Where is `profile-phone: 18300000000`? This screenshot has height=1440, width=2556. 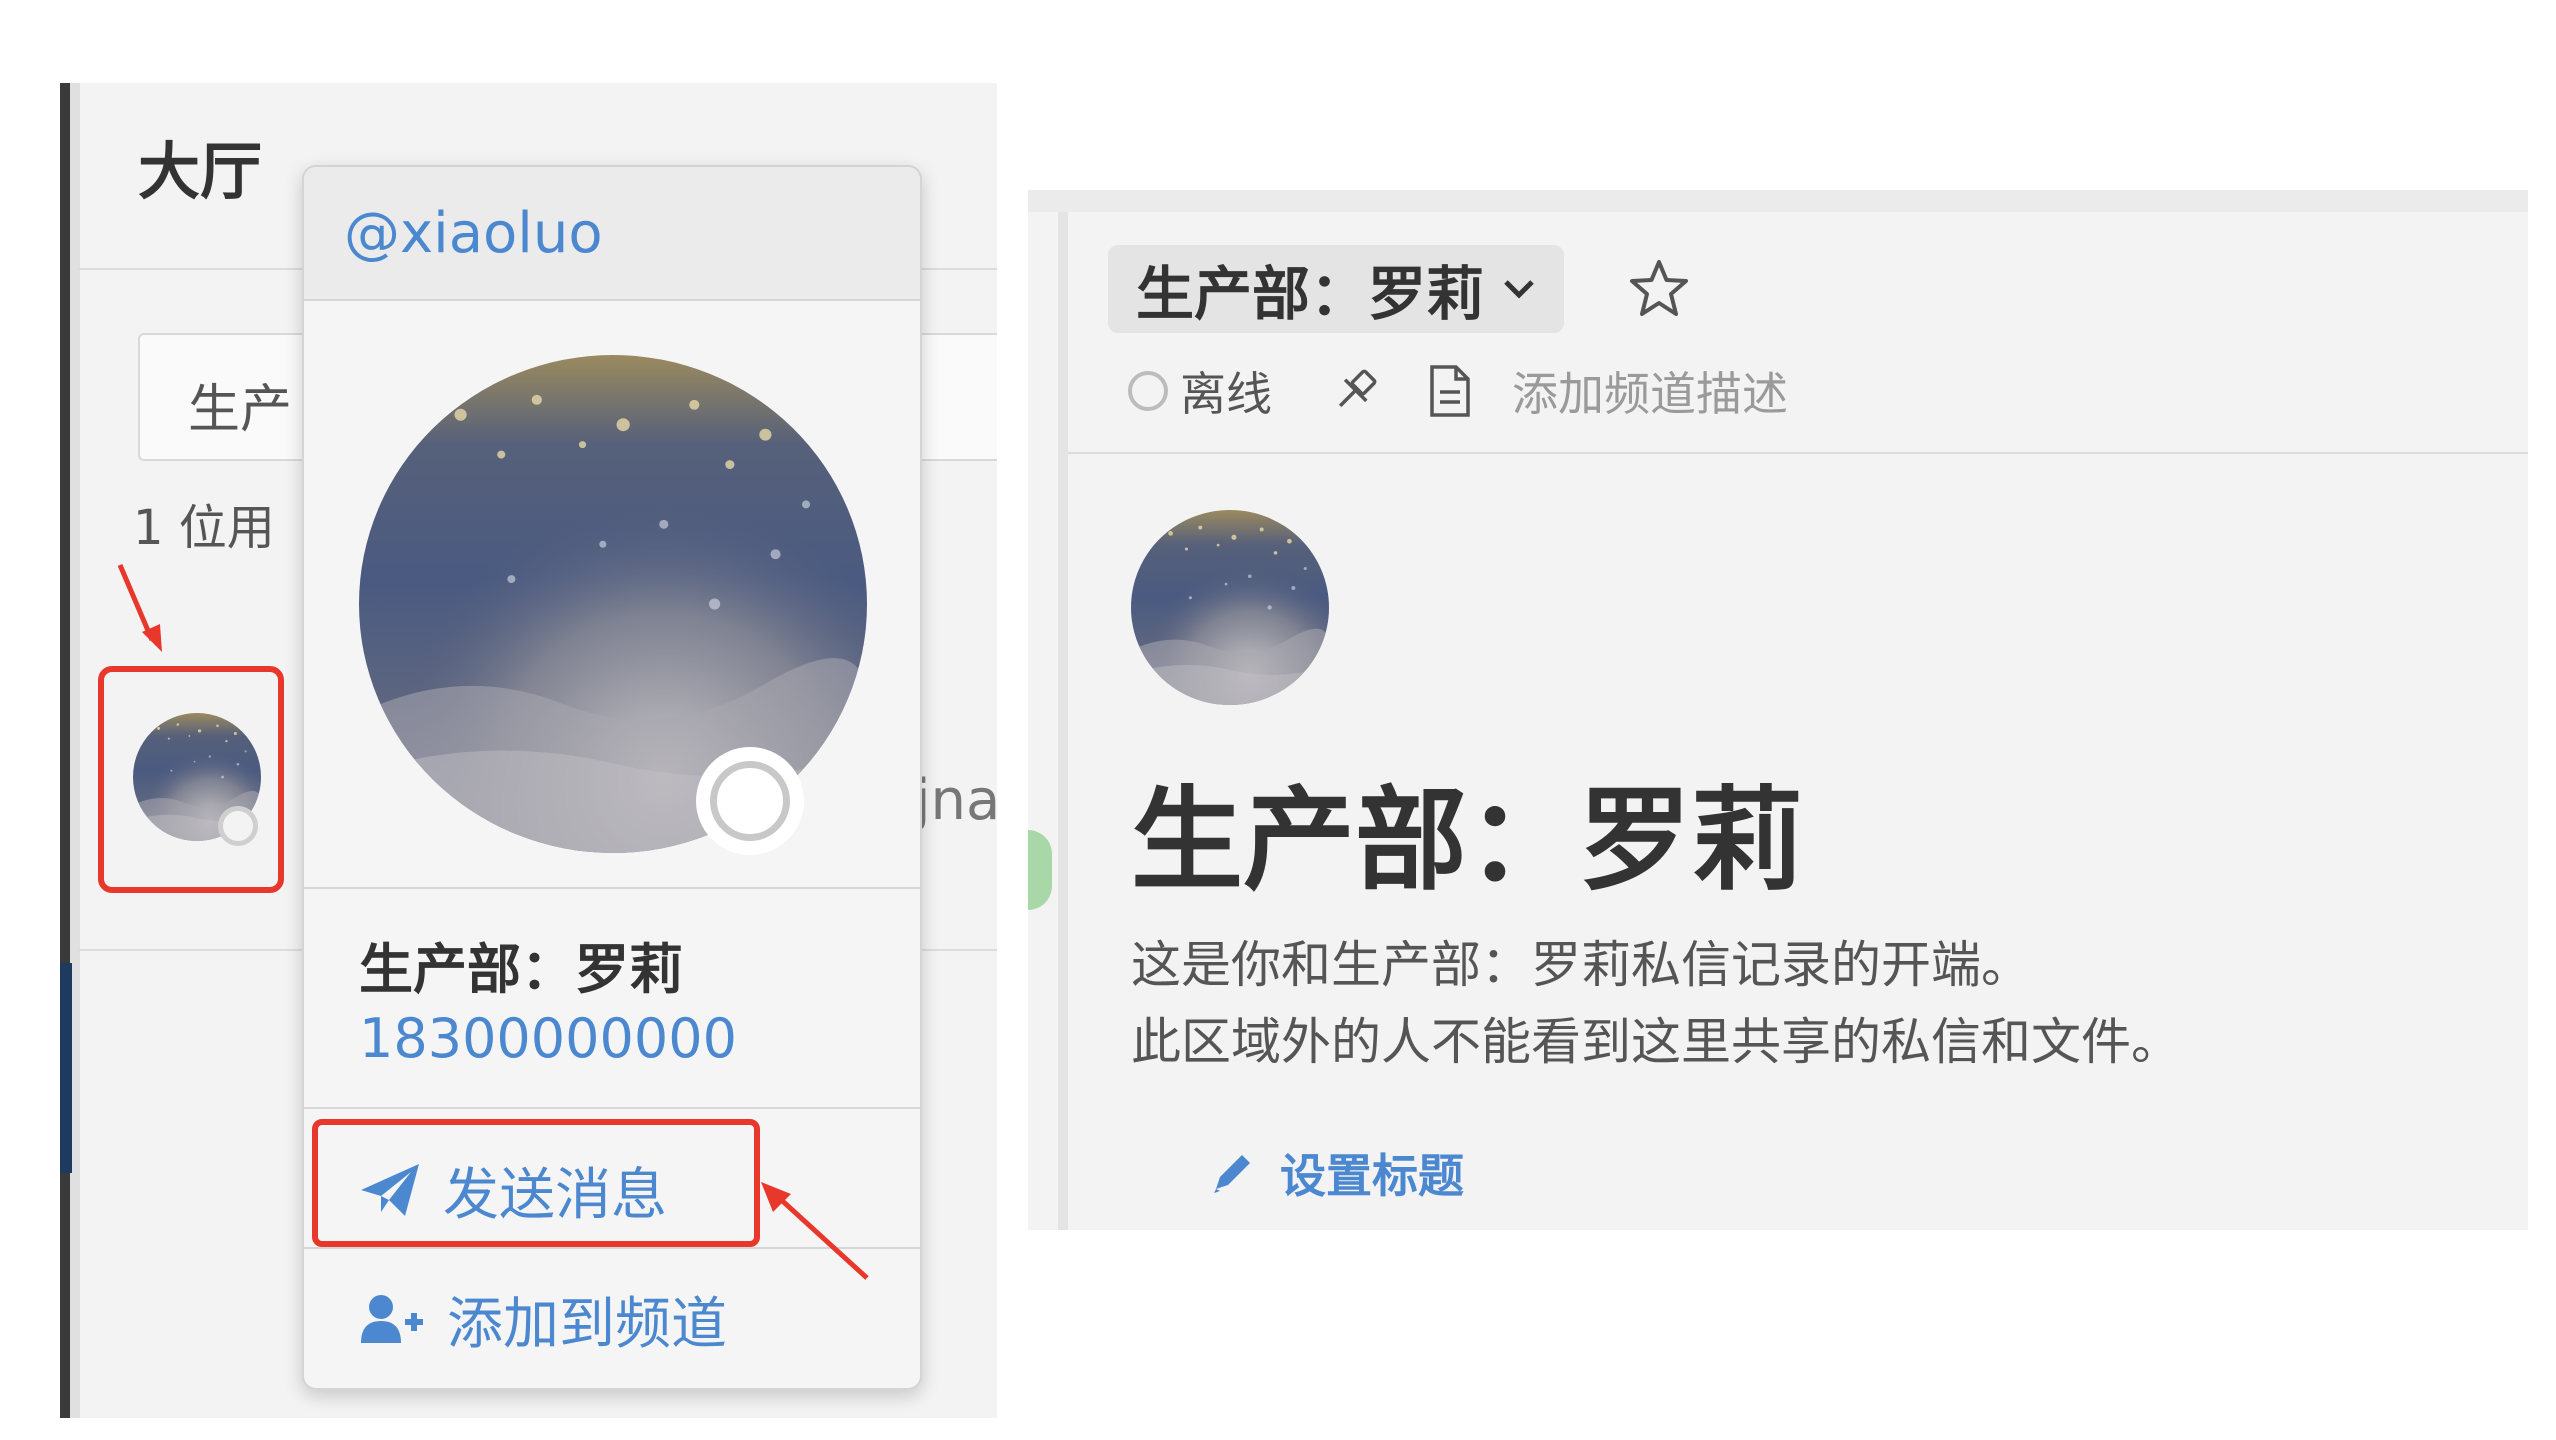 profile-phone: 18300000000 is located at coordinates (548, 1038).